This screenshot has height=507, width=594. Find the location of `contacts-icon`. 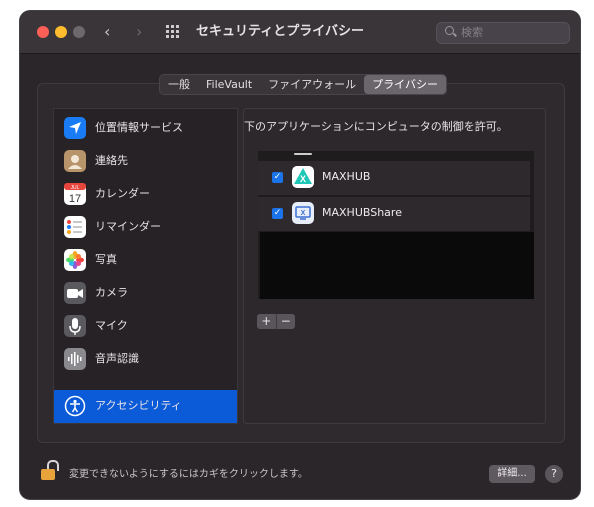

contacts-icon is located at coordinates (75, 161).